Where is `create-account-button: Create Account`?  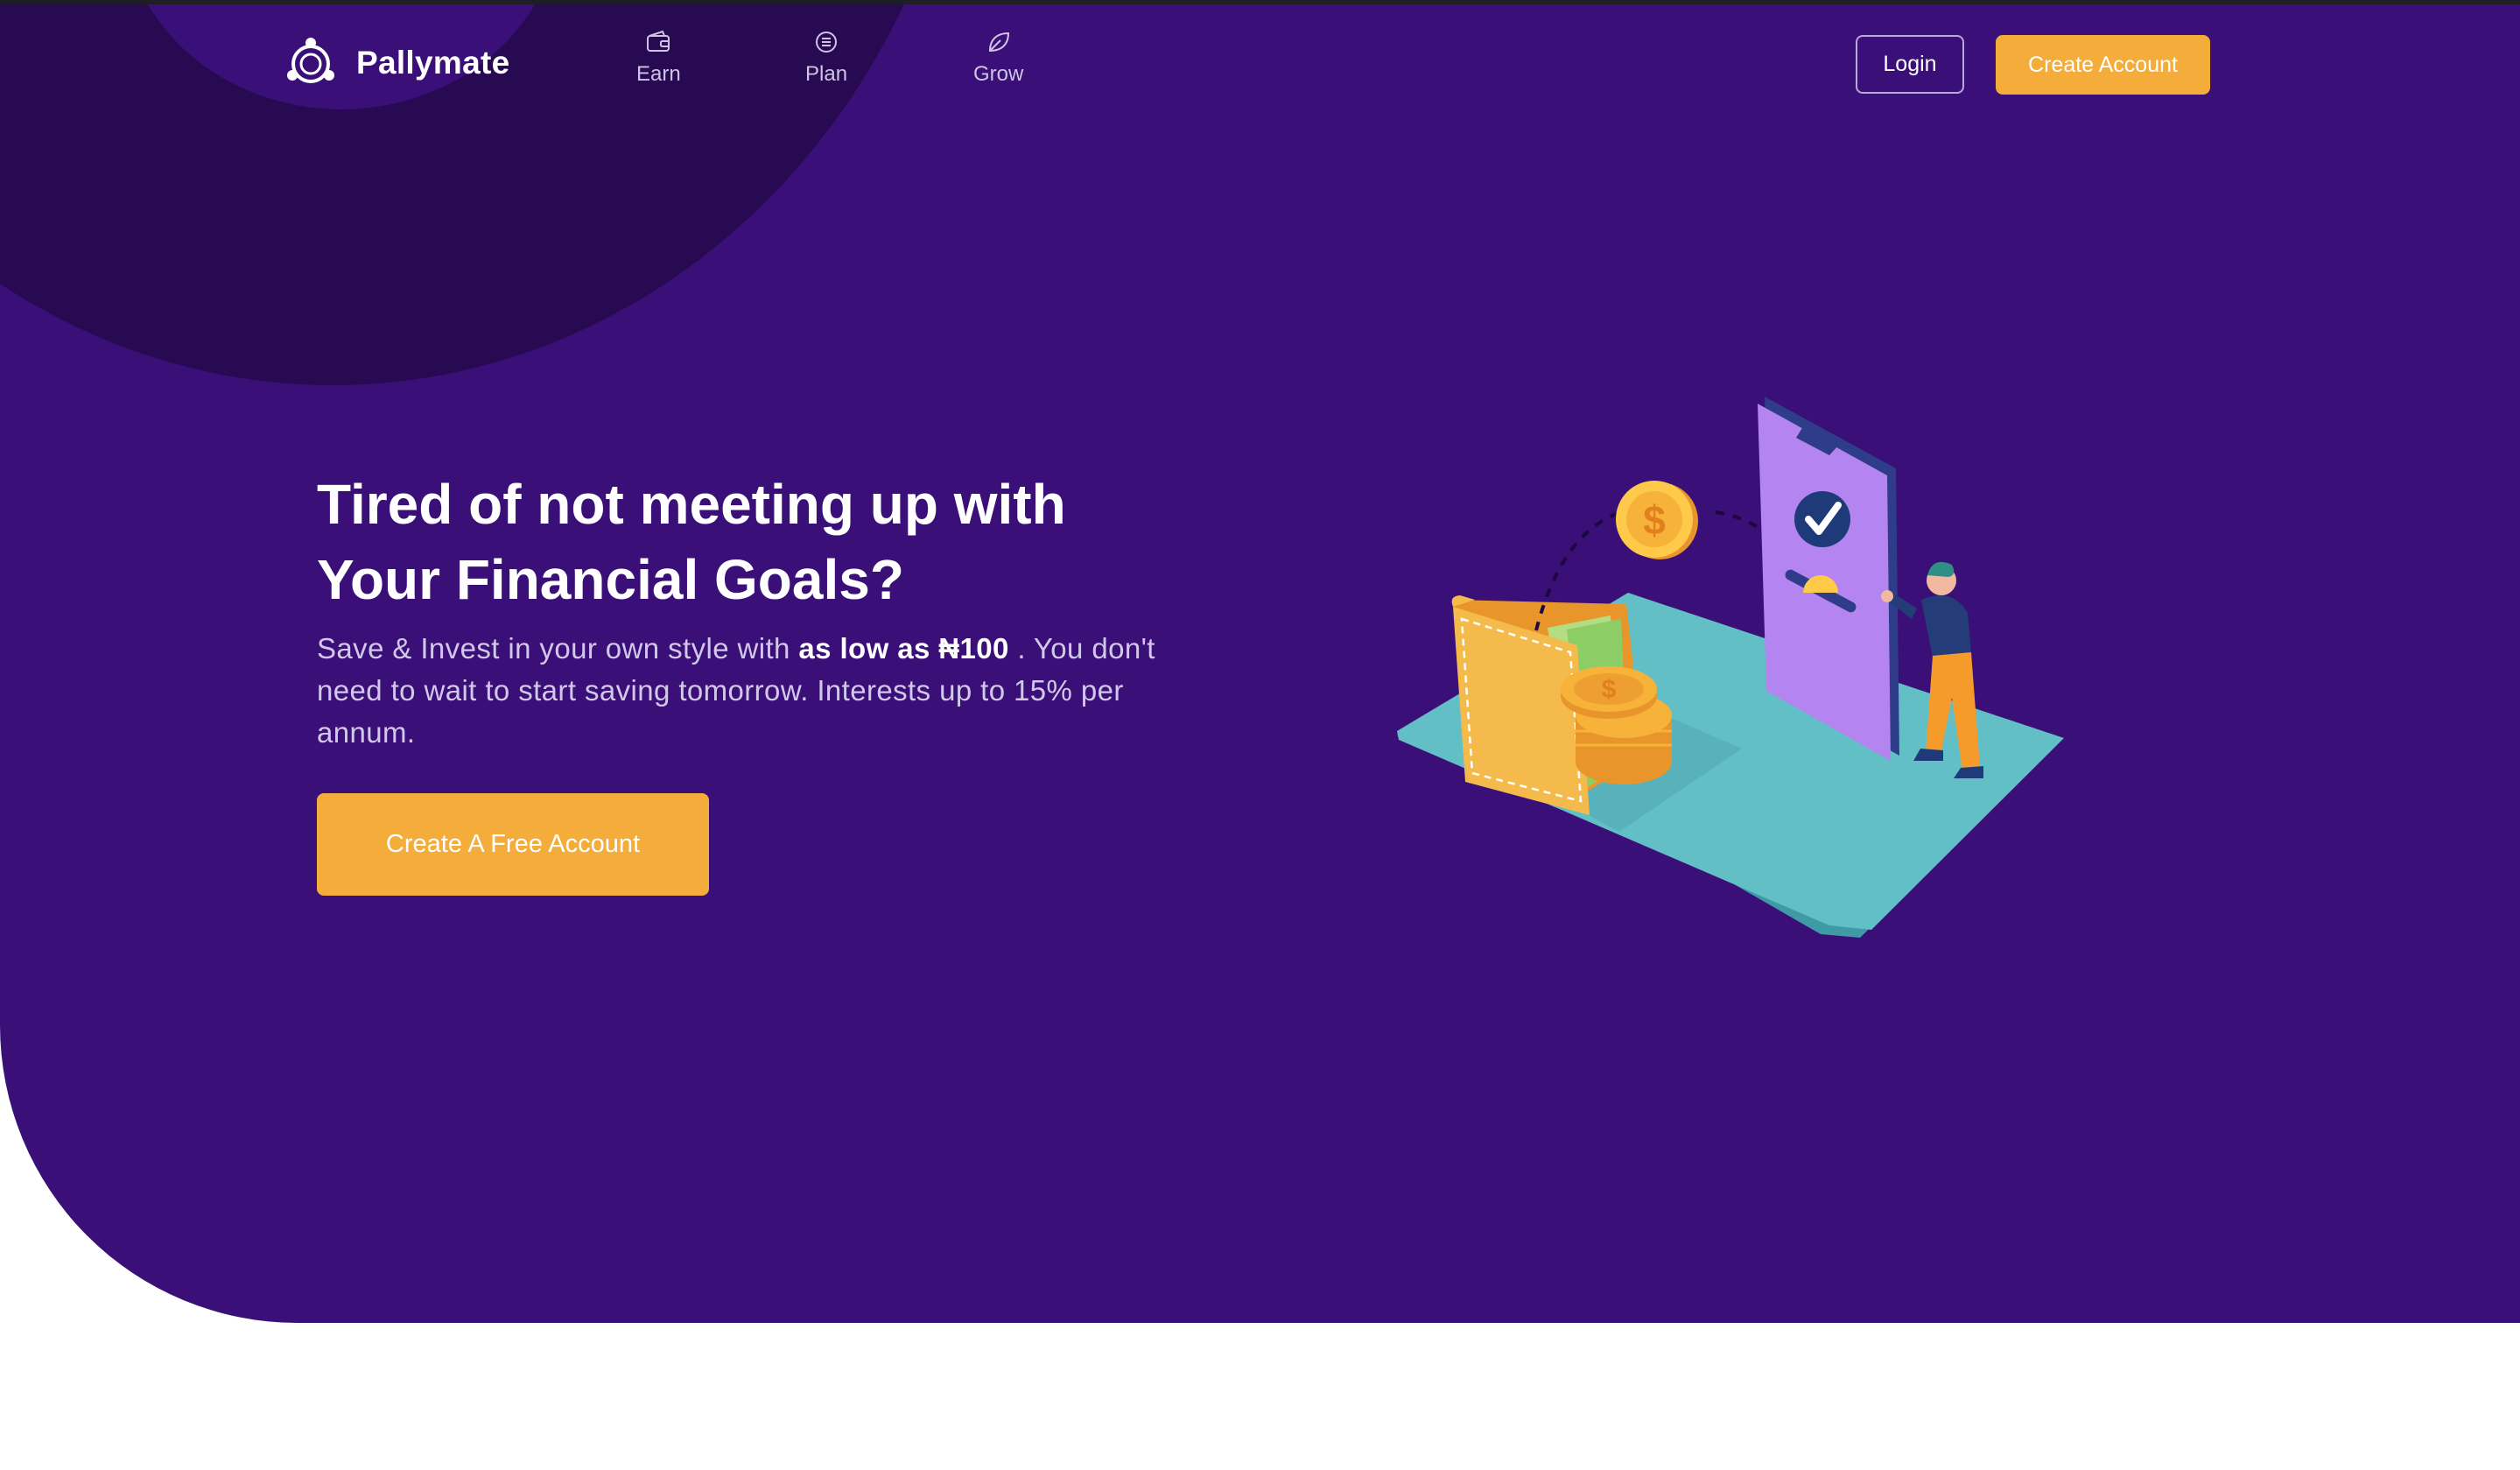 create-account-button: Create Account is located at coordinates (2103, 65).